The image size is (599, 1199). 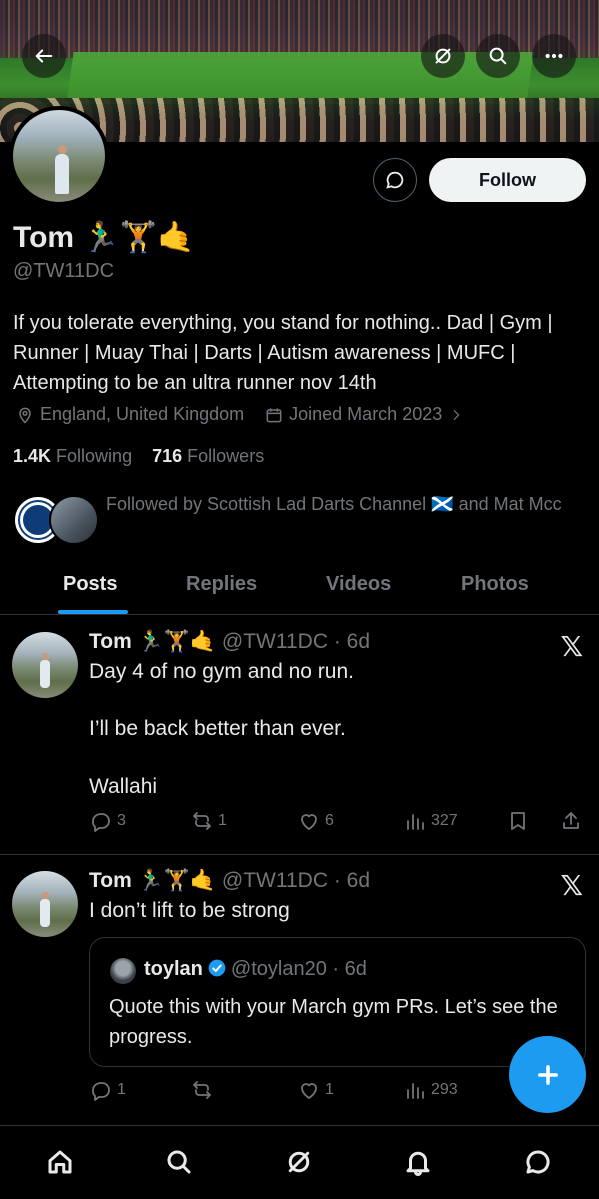 I want to click on reply-button: 1, so click(x=107, y=1090).